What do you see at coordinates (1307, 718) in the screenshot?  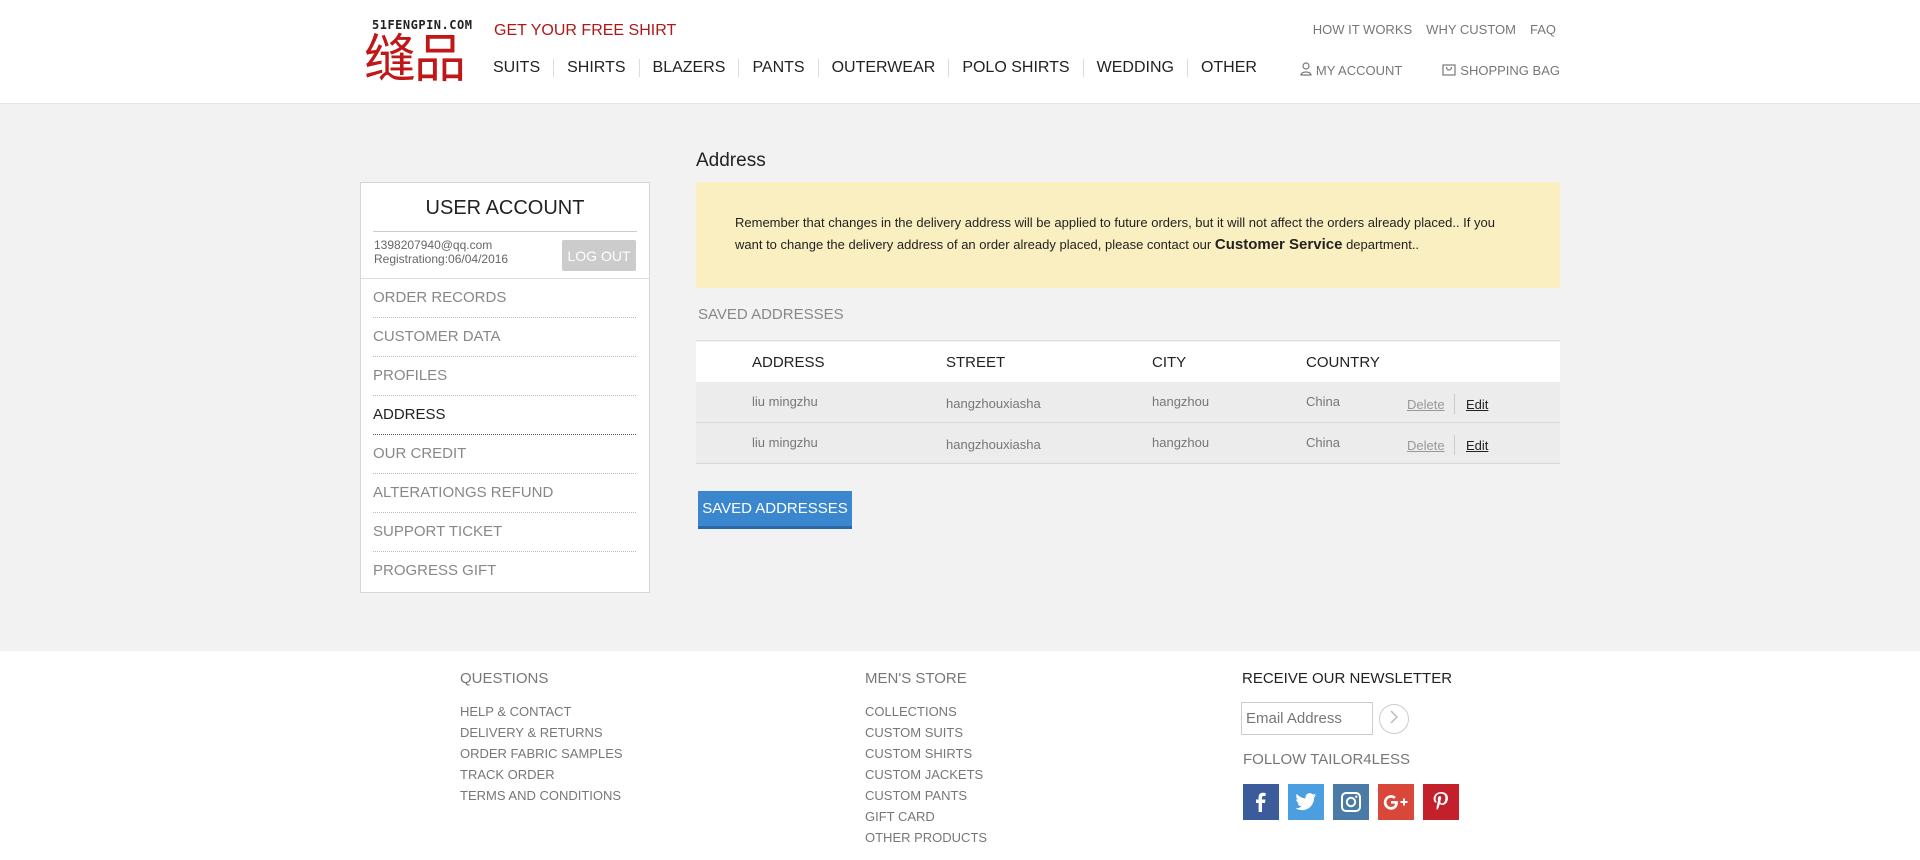 I see `newsletter-email-input` at bounding box center [1307, 718].